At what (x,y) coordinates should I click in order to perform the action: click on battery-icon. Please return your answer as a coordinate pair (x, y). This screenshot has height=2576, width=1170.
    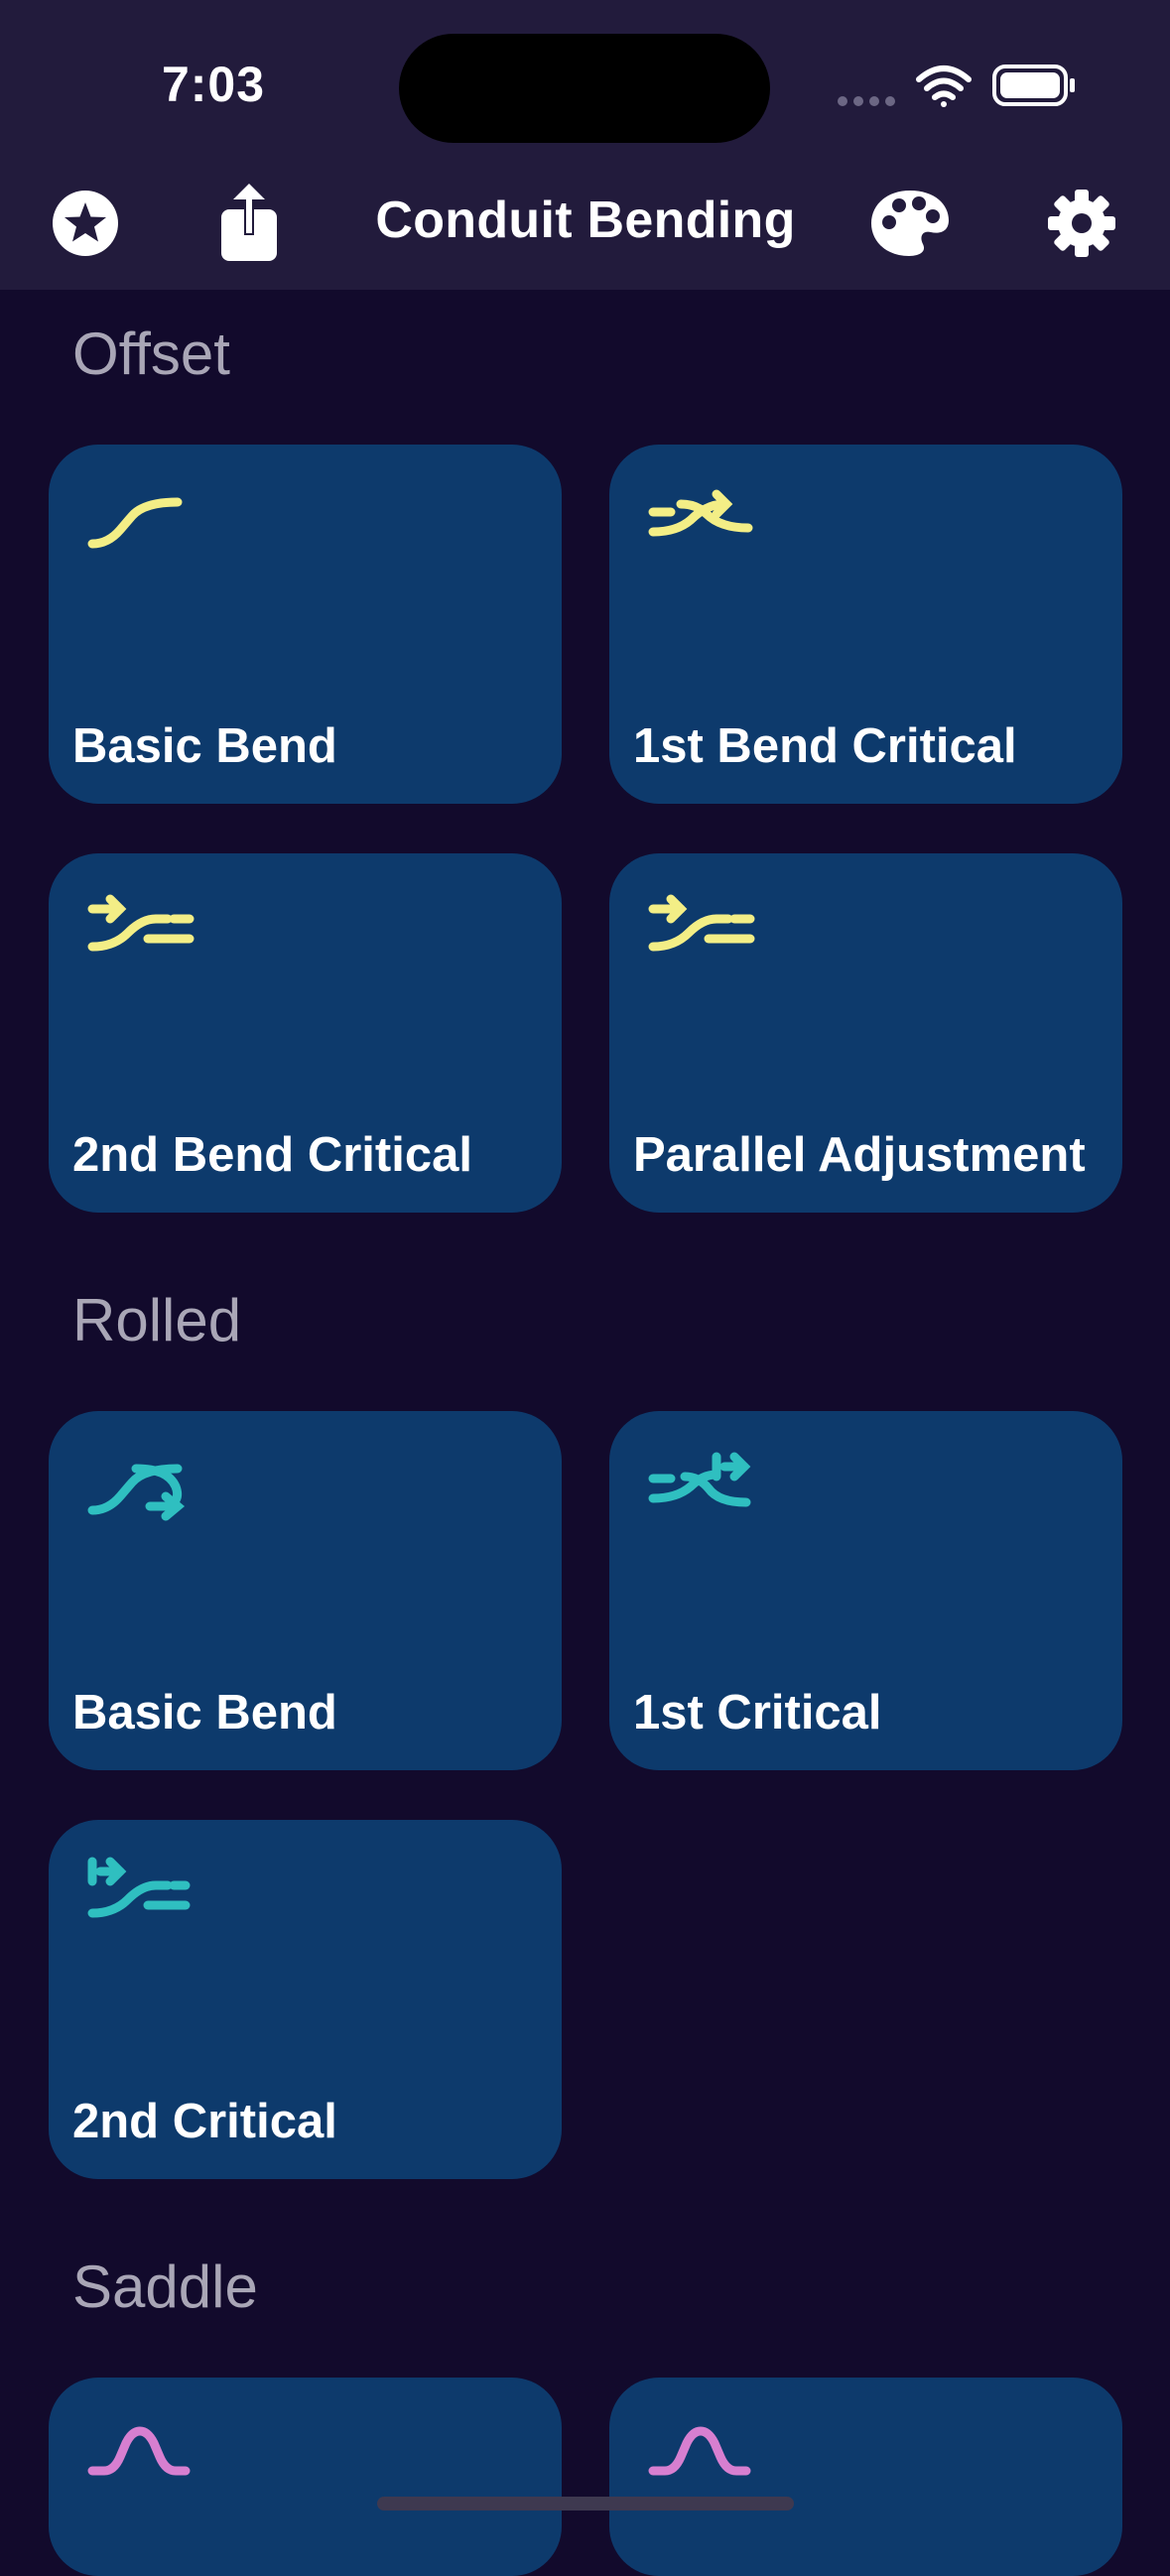
    Looking at the image, I should click on (1033, 85).